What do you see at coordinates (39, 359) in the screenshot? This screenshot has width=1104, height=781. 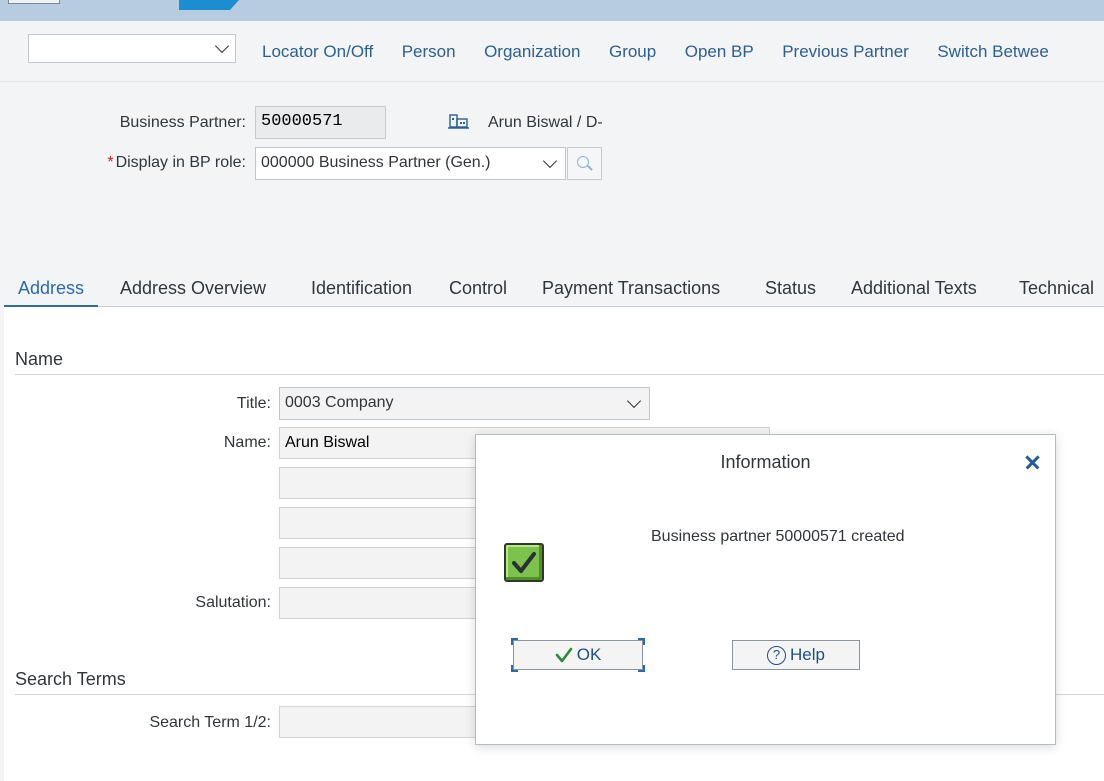 I see `name-section-title: Name` at bounding box center [39, 359].